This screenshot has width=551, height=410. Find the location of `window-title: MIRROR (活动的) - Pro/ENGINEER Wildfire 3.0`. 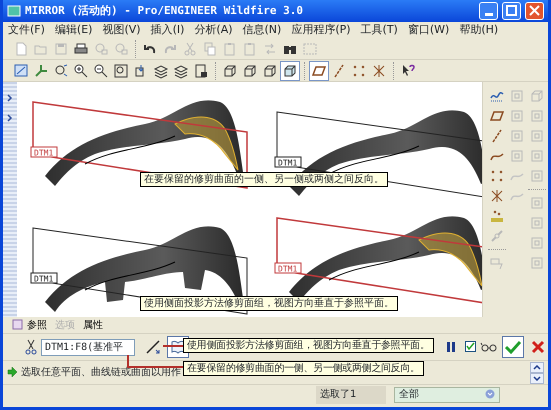

window-title: MIRROR (活动的) - Pro/ENGINEER Wildfire 3.0 is located at coordinates (164, 10).